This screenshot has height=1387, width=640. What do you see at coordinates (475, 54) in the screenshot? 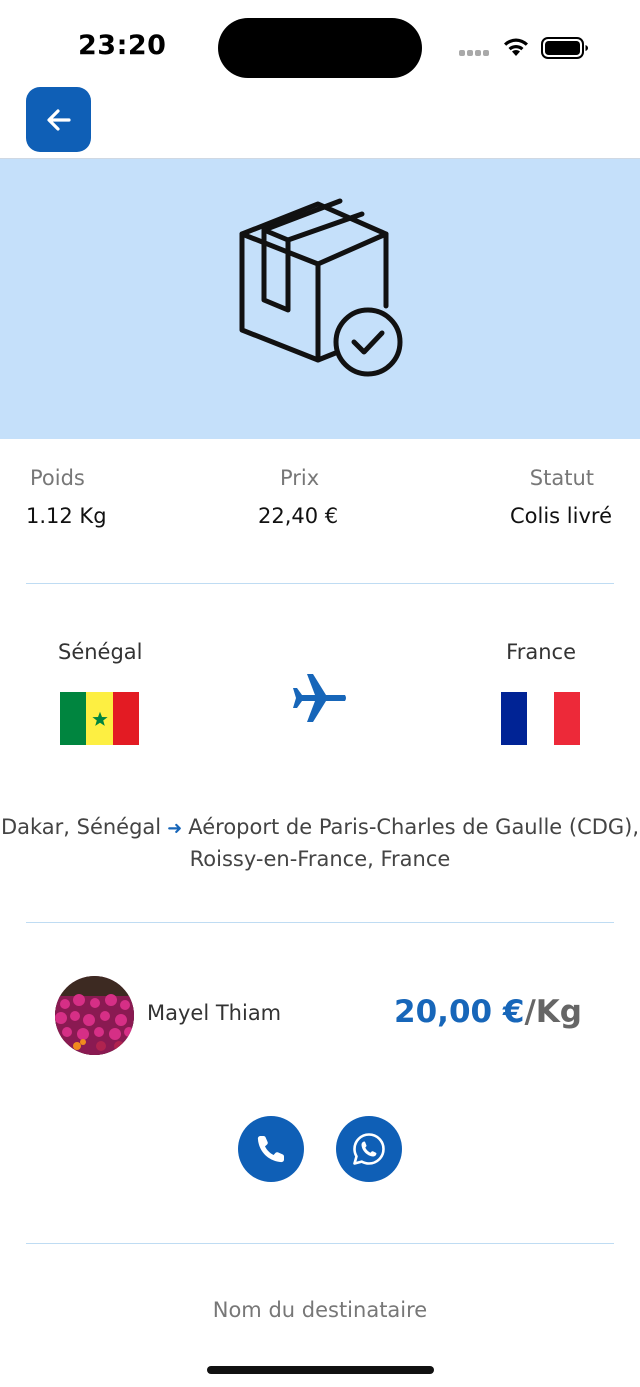
I see `cellular-signal-icon` at bounding box center [475, 54].